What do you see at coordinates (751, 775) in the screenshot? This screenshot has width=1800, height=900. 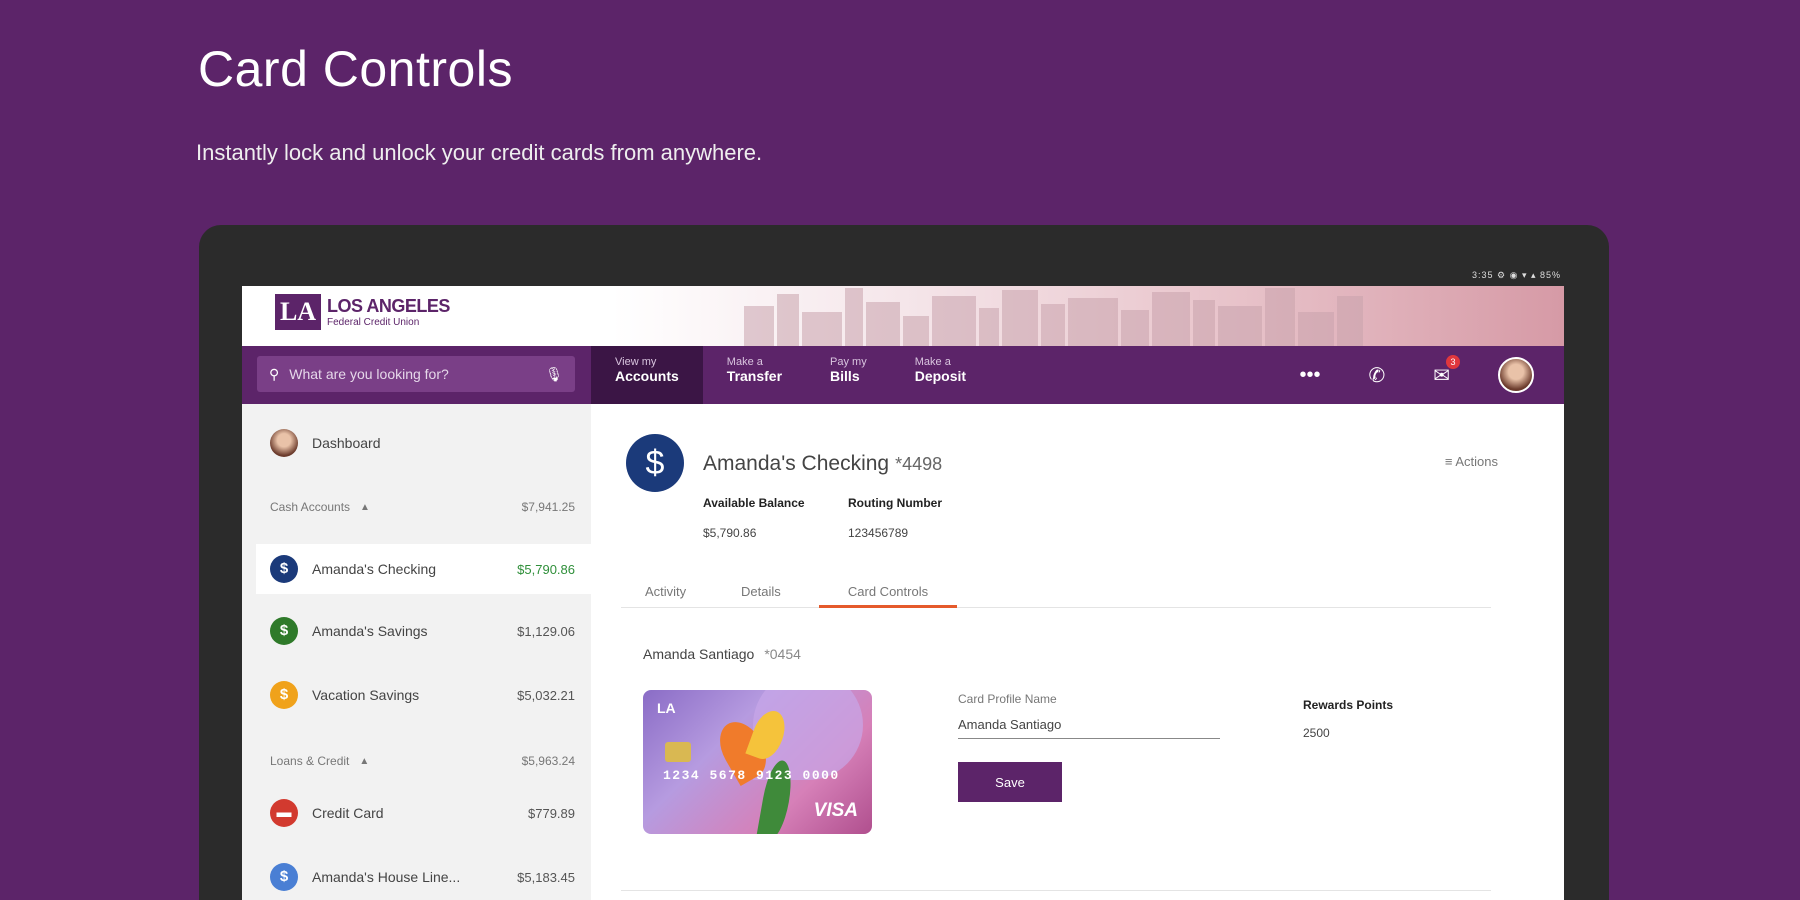 I see `card-number: 1234 5678 9123 0000` at bounding box center [751, 775].